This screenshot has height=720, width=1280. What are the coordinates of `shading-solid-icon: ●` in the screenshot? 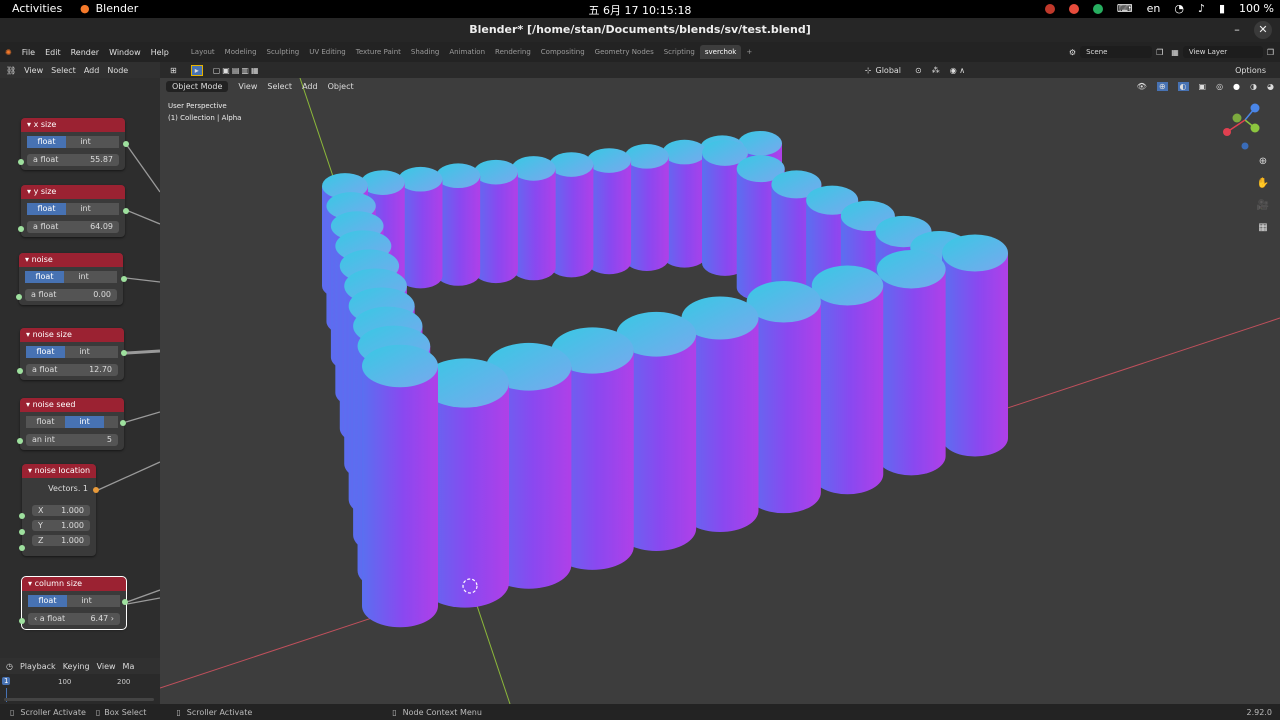 It's located at (1236, 86).